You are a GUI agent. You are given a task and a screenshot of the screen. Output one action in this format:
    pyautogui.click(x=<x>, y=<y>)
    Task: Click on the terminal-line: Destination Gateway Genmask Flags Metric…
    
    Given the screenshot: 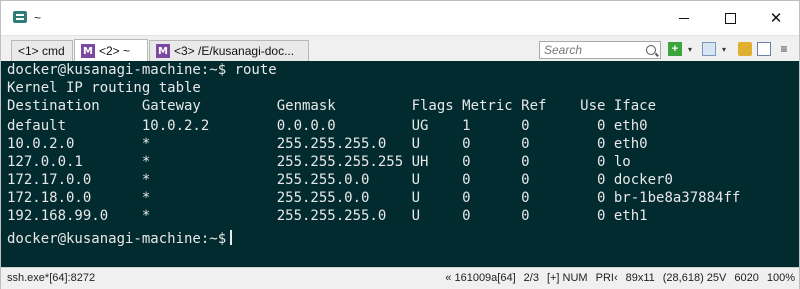 What is the action you would take?
    pyautogui.click(x=332, y=106)
    